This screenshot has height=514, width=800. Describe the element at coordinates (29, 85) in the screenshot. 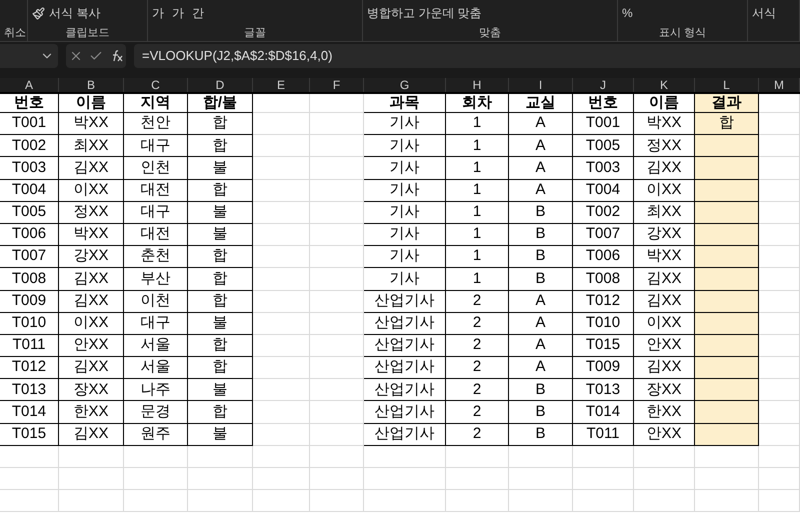

I see `column-header: A` at that location.